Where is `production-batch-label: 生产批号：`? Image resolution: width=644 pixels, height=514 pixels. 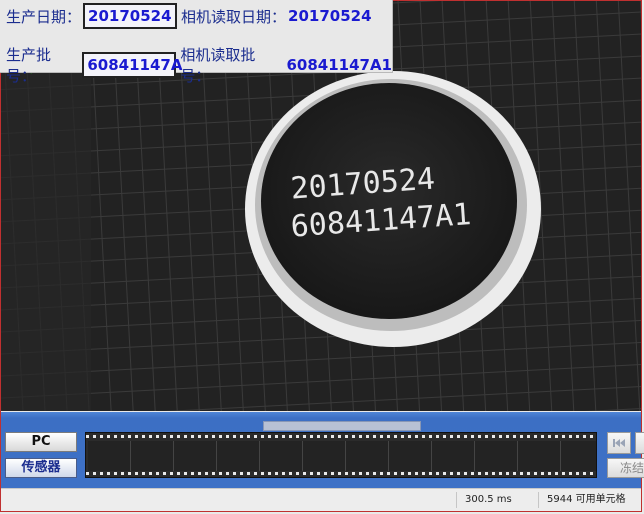
production-batch-label: 生产批号： is located at coordinates (29, 65).